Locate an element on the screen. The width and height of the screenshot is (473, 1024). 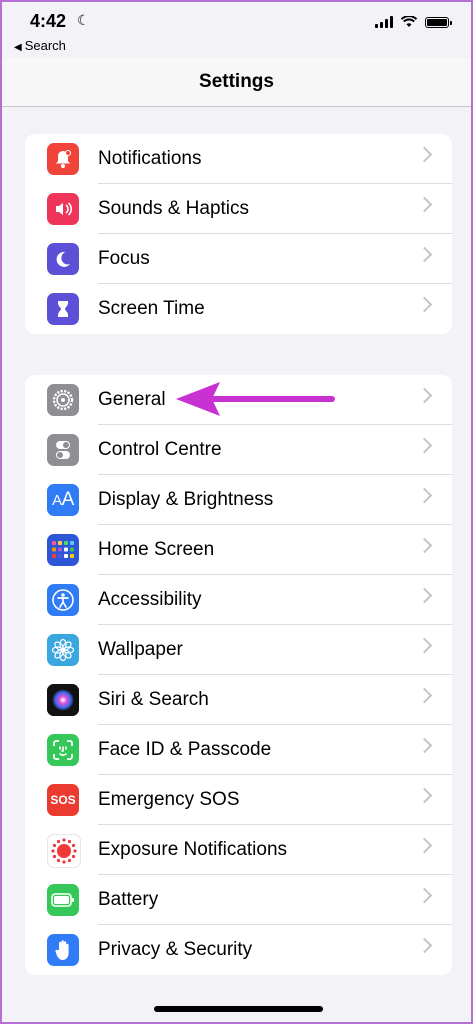
settings-row-emergency-sos: SOS Emergency SOS is located at coordinates (238, 800).